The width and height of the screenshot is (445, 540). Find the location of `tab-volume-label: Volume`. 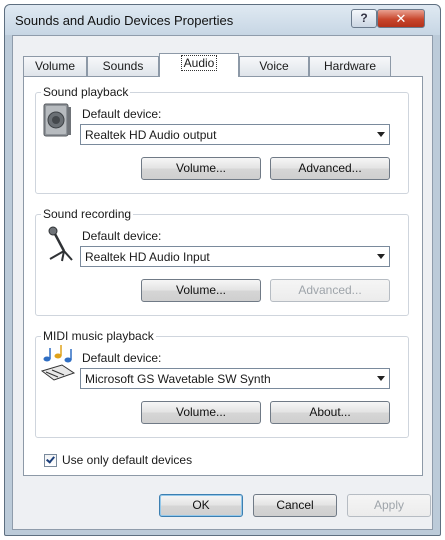

tab-volume-label: Volume is located at coordinates (55, 66).